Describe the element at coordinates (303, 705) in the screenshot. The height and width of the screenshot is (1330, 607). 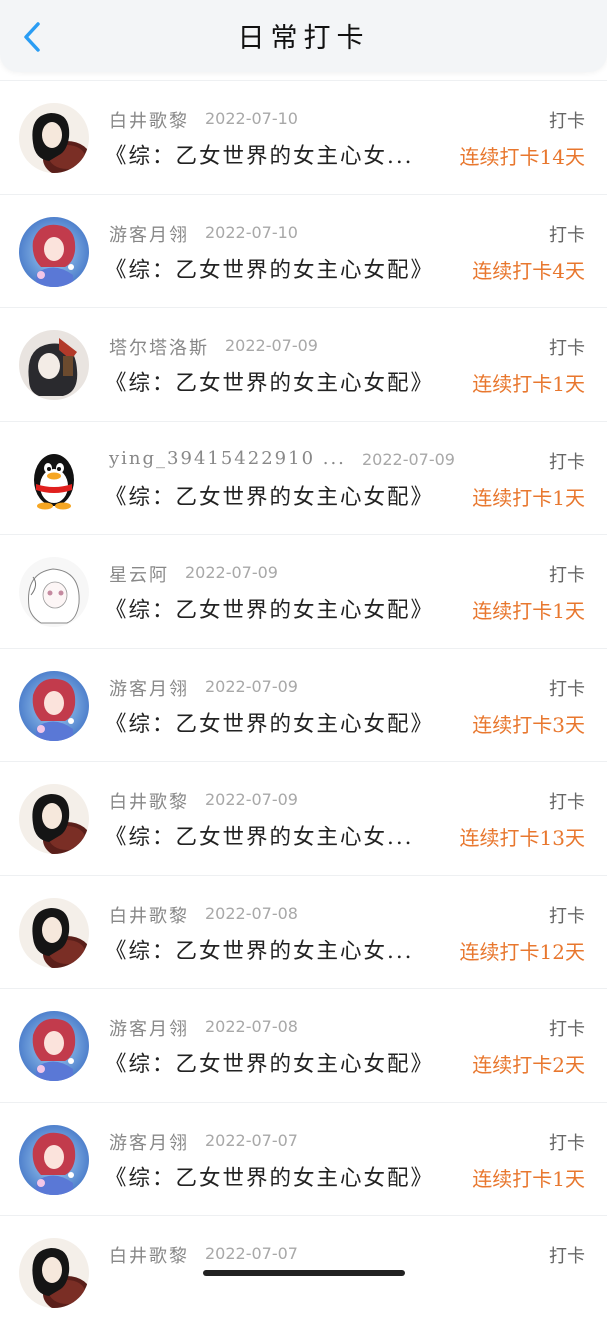
I see `checkin-row: 游客月翎 2022-07-09 打卡《综：乙女世界的女主心女配》 连续打卡3天` at that location.